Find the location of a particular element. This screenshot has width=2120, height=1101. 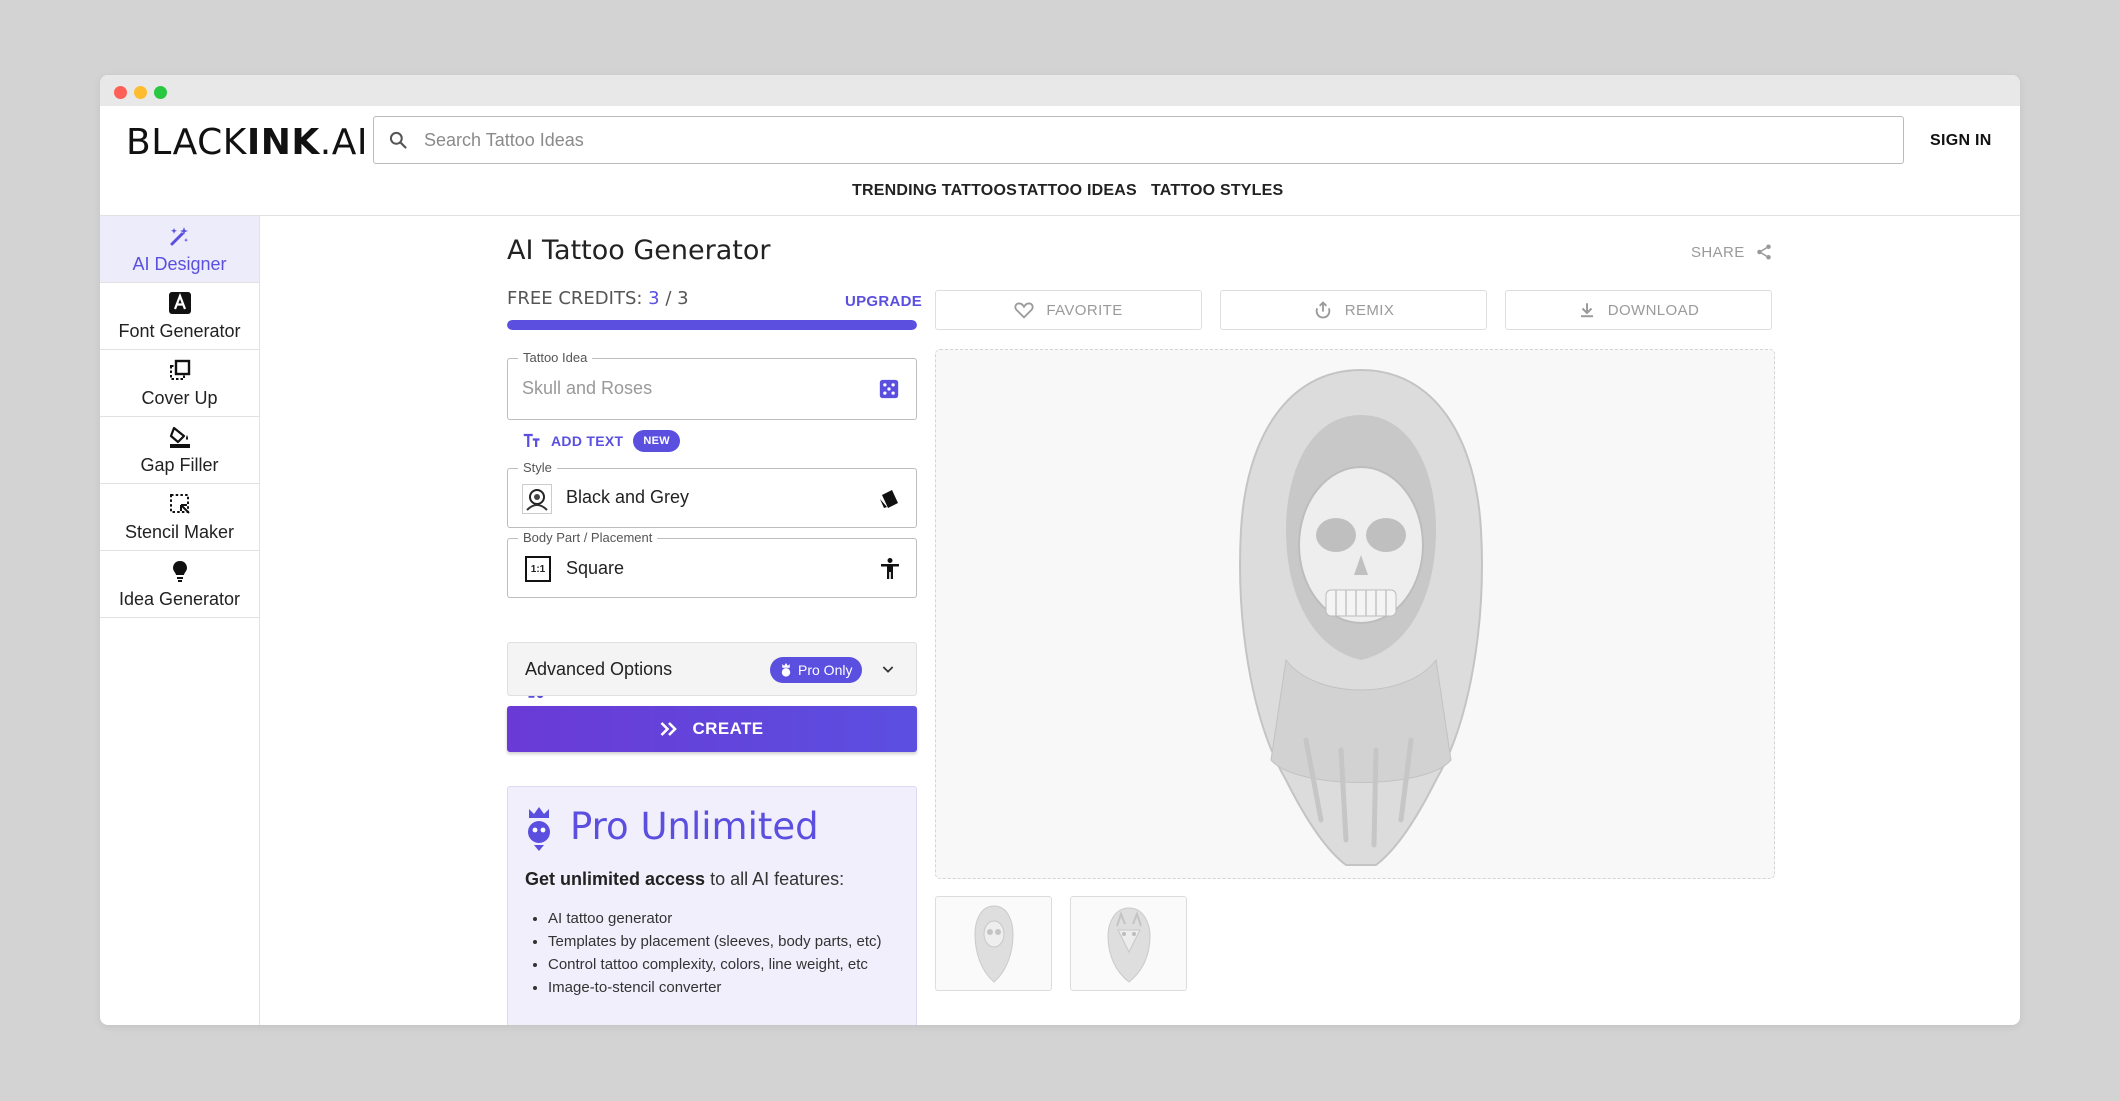

credits-used: 3 is located at coordinates (654, 298).